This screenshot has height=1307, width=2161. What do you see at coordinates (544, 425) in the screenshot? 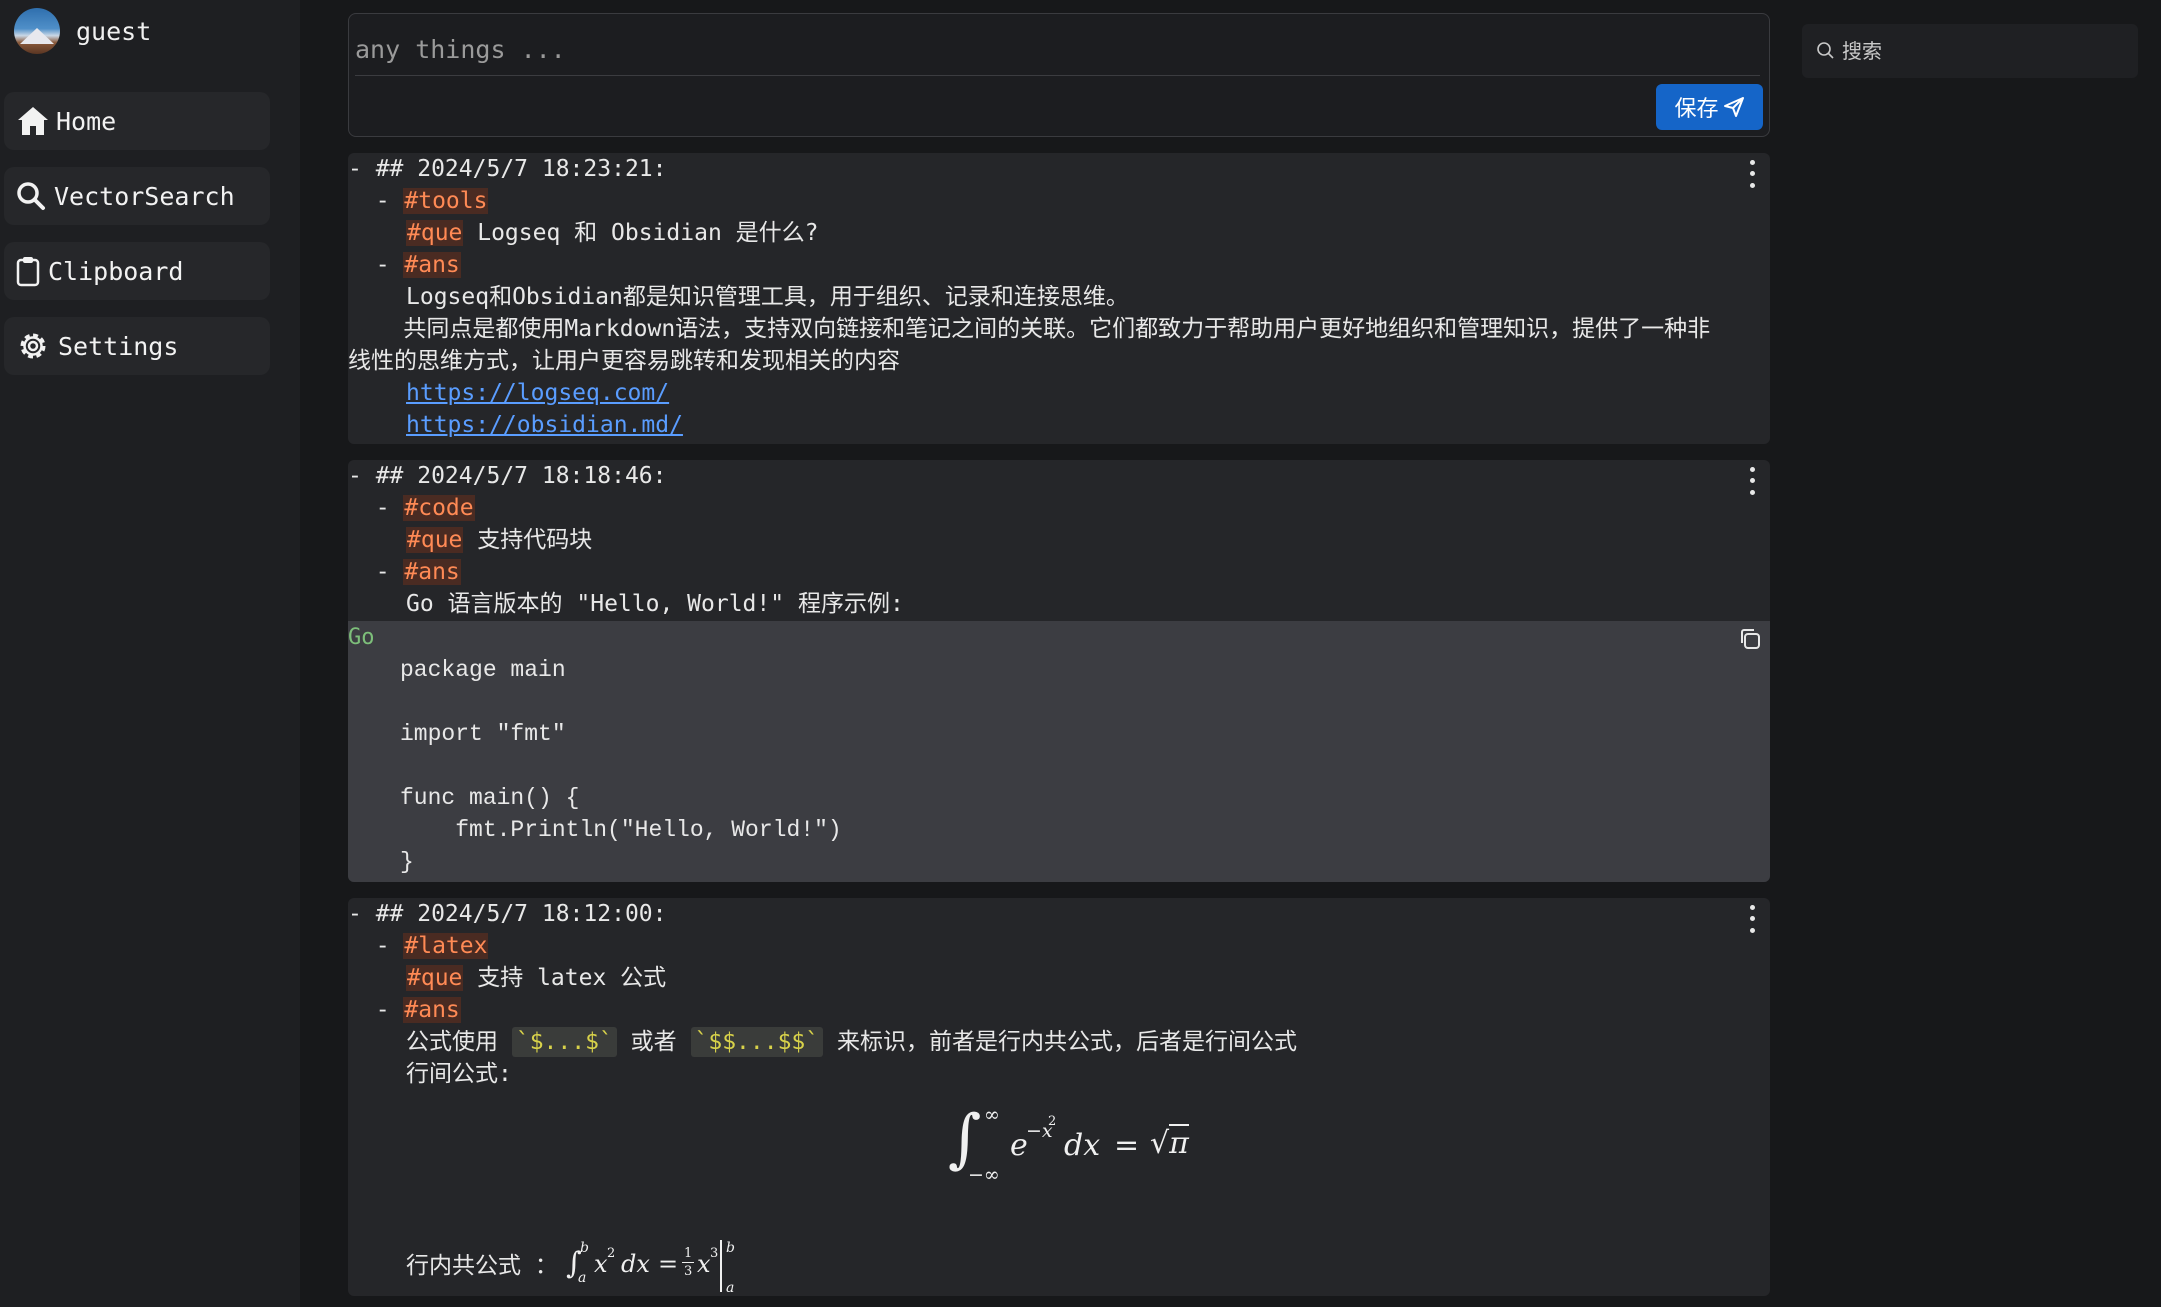
I see `link-obsidian: https://obsidian.md/` at bounding box center [544, 425].